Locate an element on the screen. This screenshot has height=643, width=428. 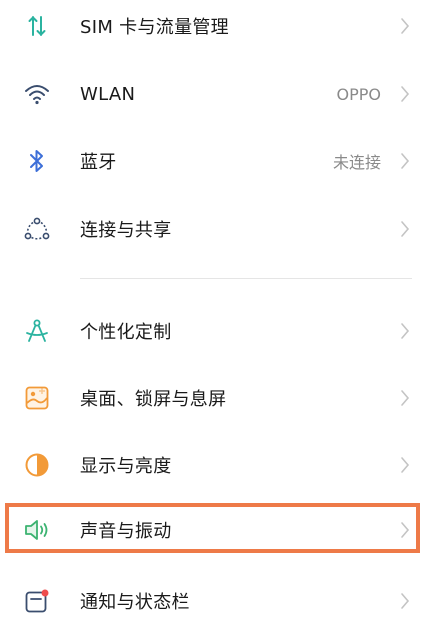
wallpaper-icon is located at coordinates (37, 398).